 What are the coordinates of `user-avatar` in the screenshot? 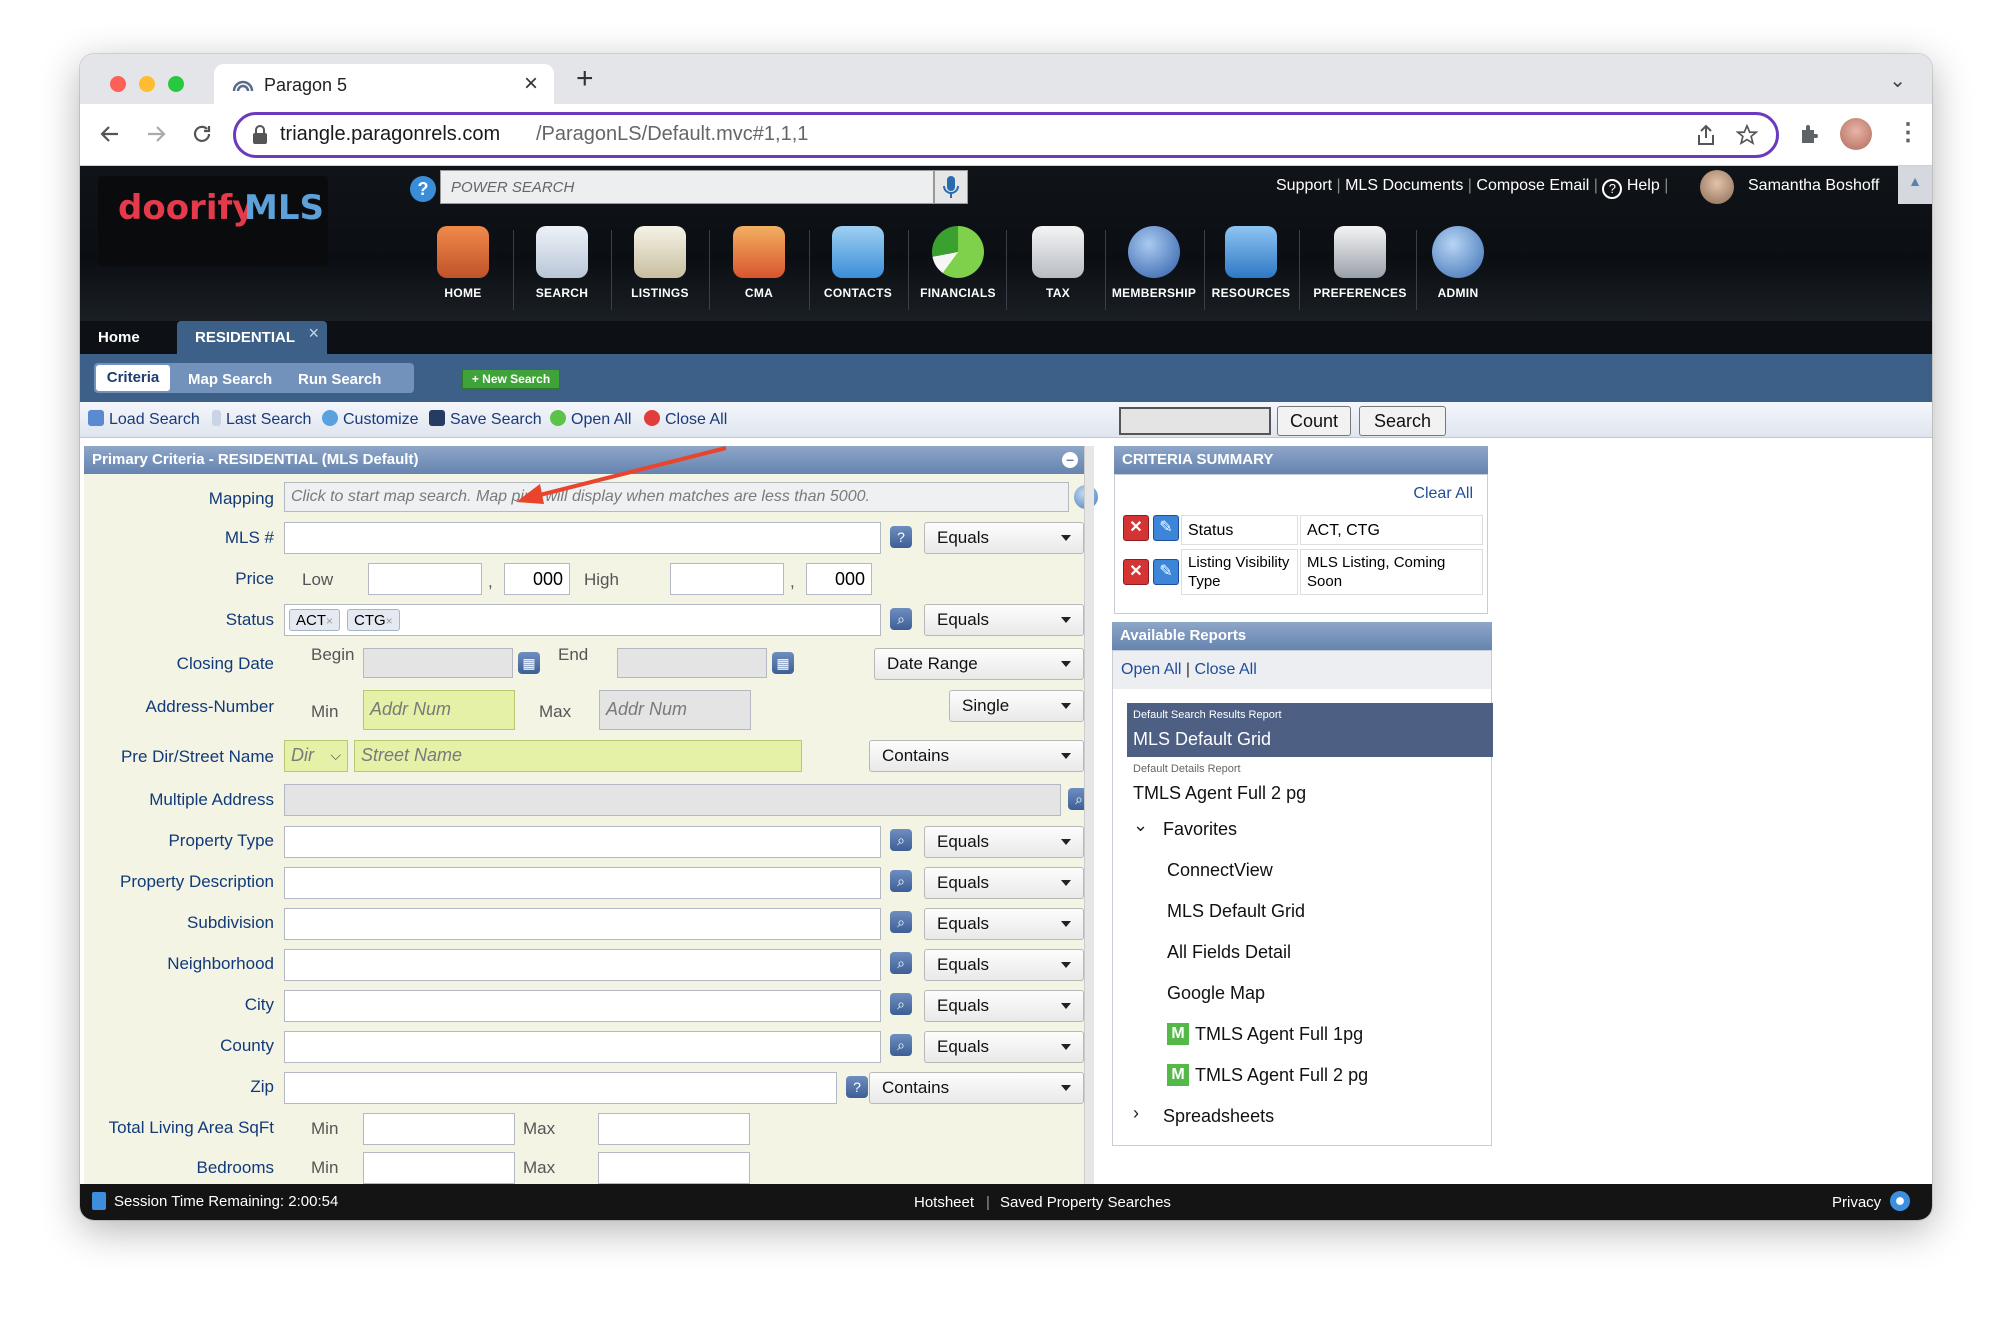 It's located at (1717, 187).